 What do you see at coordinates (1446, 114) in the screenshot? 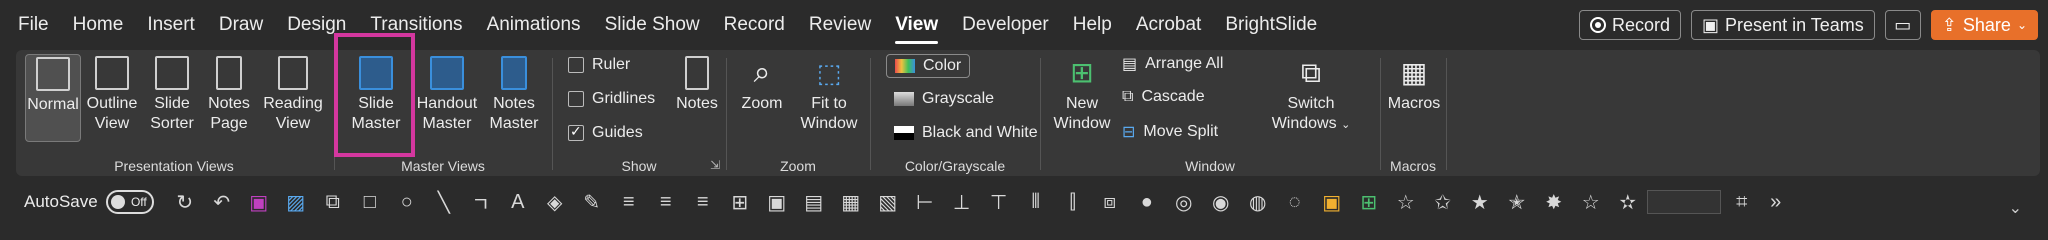
I see `divider` at bounding box center [1446, 114].